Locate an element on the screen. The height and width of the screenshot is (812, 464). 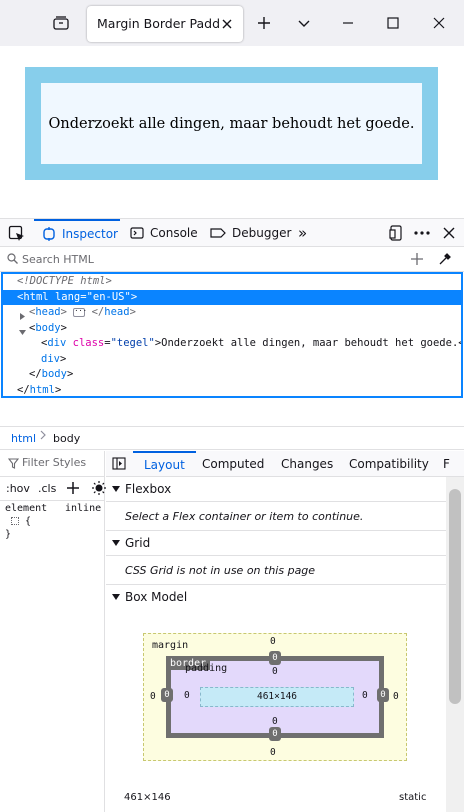
box-model-position: static is located at coordinates (413, 797).